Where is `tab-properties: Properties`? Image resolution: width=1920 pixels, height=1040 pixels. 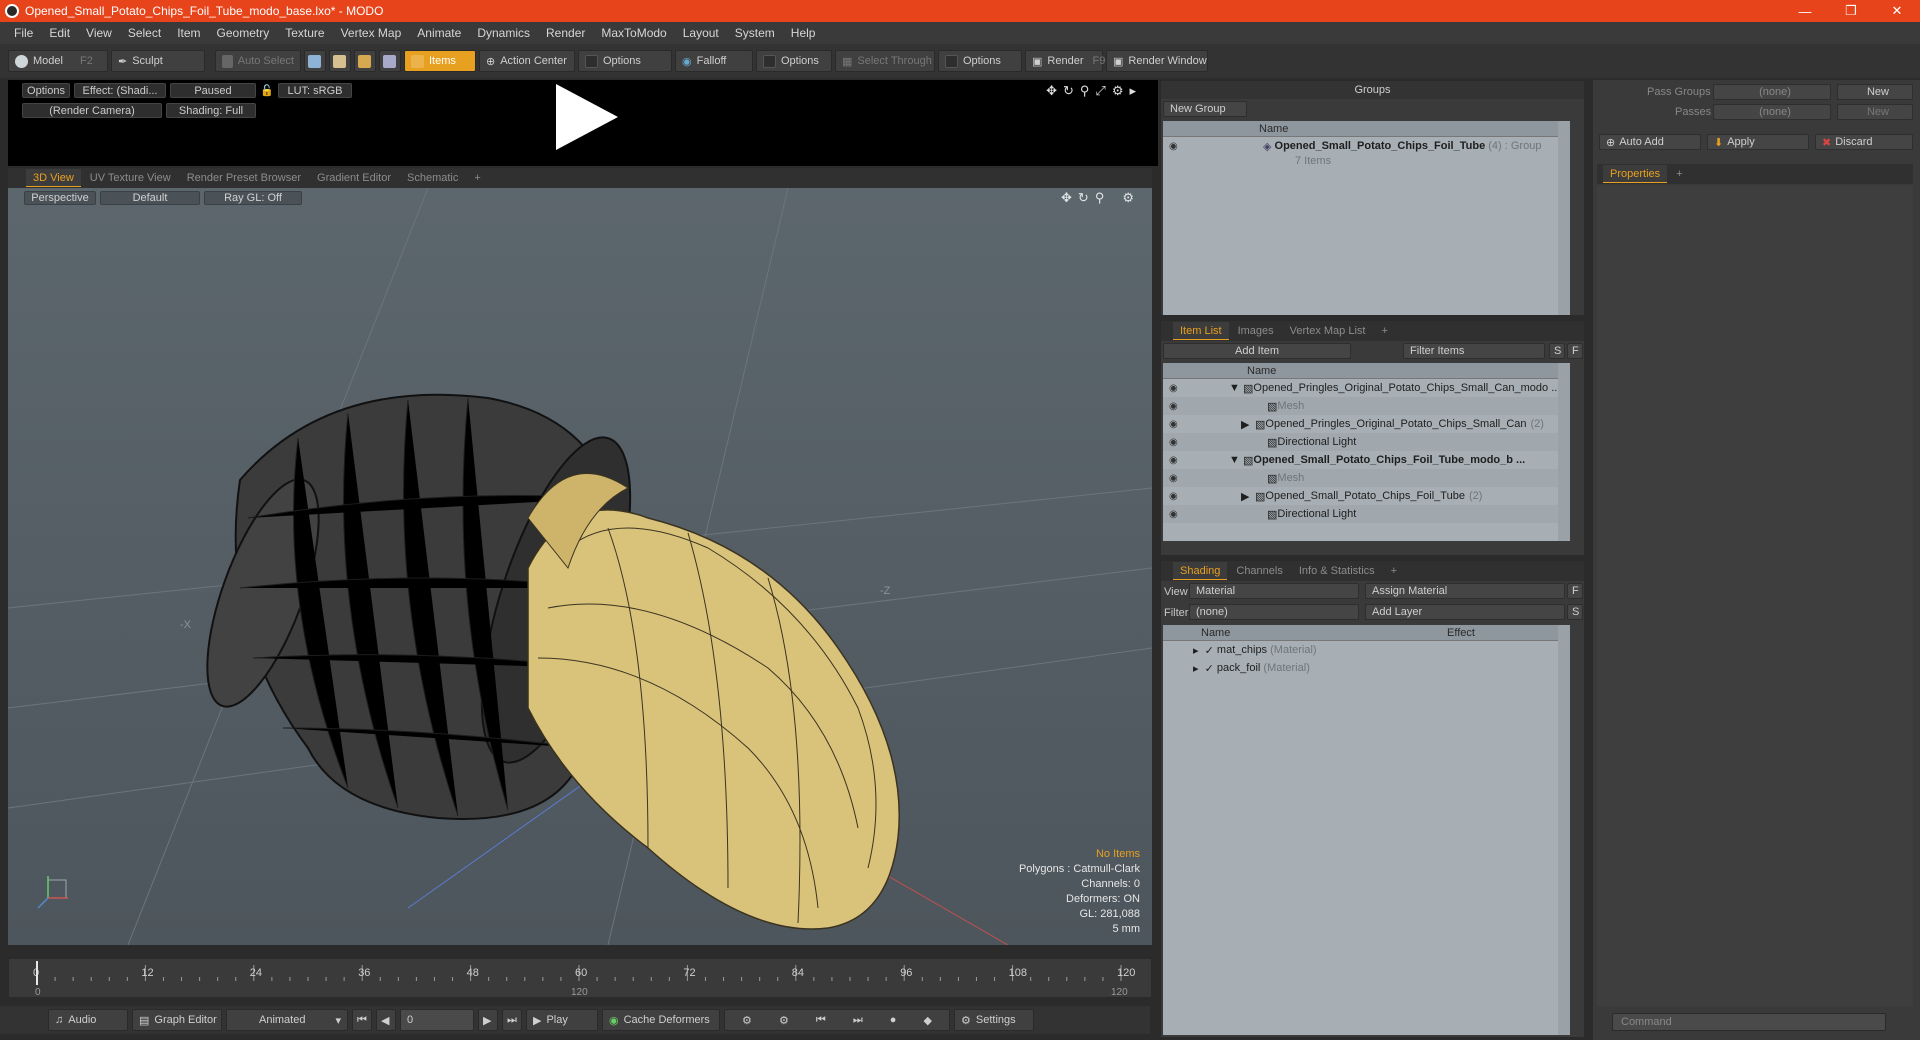
tab-properties: Properties is located at coordinates (1635, 174).